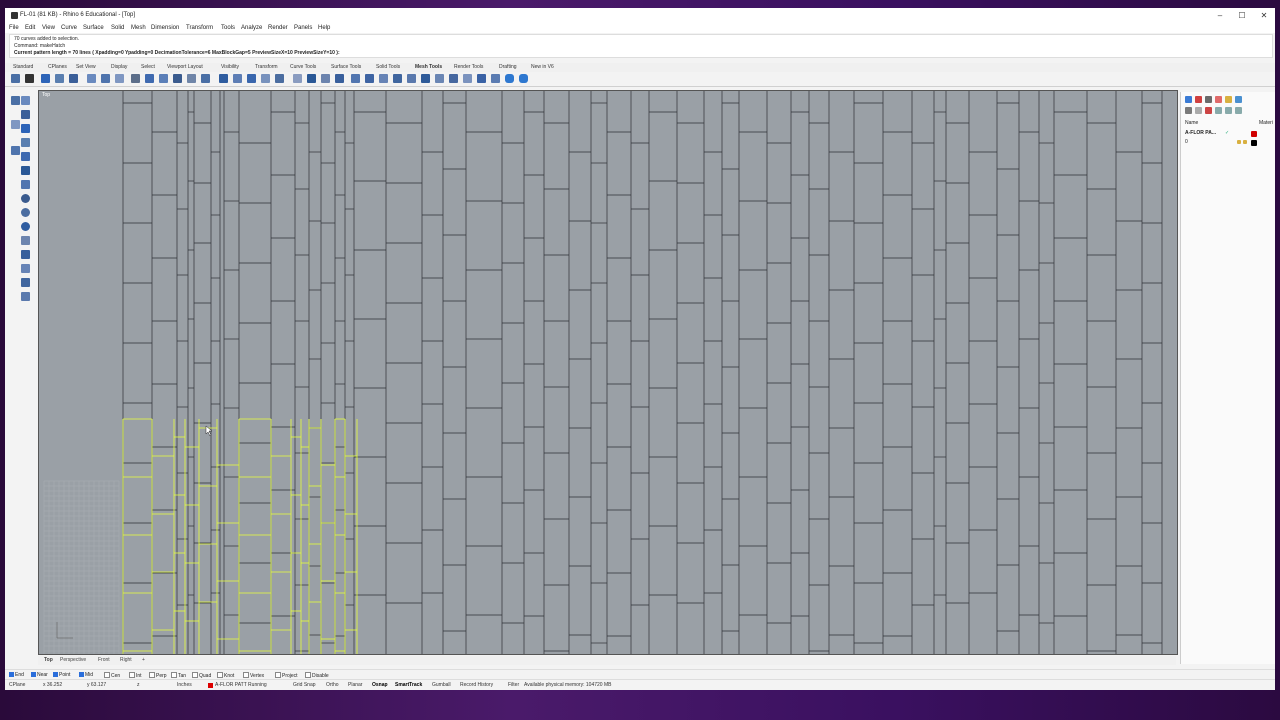 This screenshot has width=1280, height=720. I want to click on pointer-icon, so click(29, 78).